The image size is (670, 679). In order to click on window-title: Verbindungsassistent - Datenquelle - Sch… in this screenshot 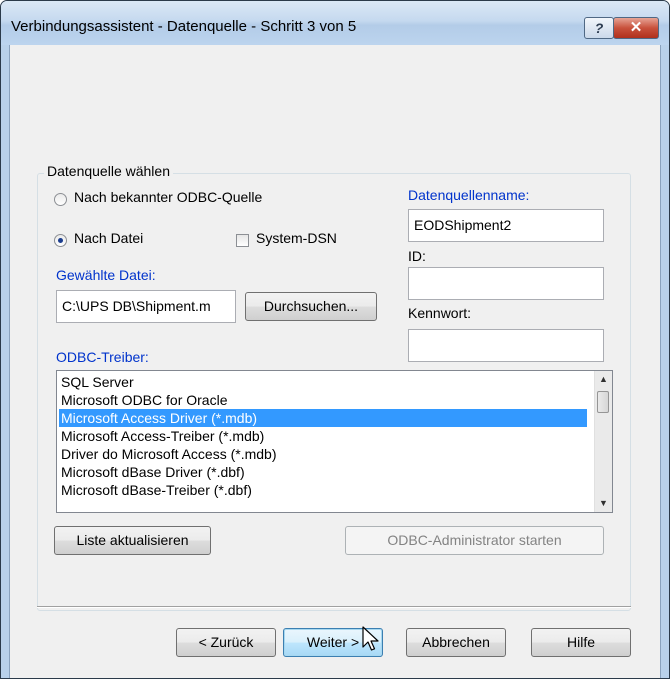, I will do `click(184, 26)`.